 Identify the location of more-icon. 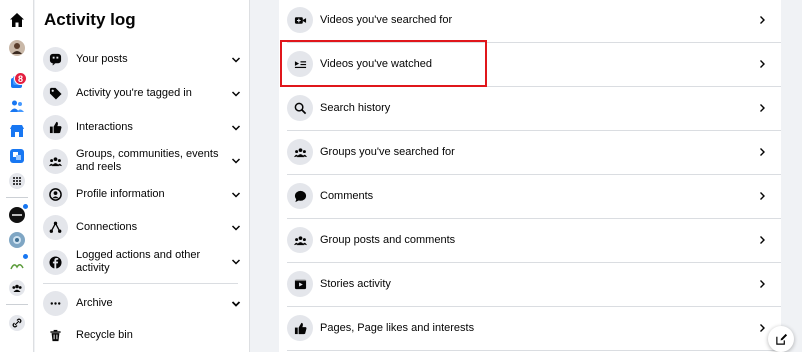
(55, 303).